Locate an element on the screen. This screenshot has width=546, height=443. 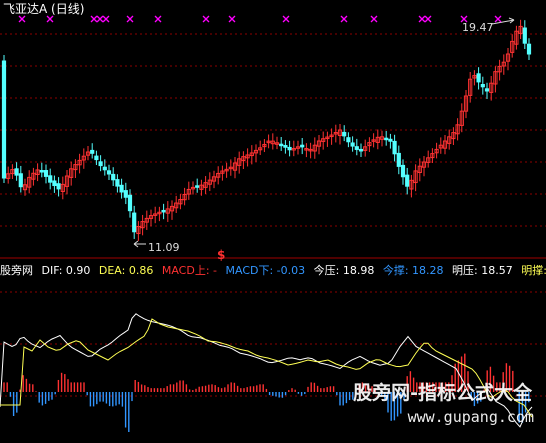
indicator-name: 股旁网 is located at coordinates (16, 270).